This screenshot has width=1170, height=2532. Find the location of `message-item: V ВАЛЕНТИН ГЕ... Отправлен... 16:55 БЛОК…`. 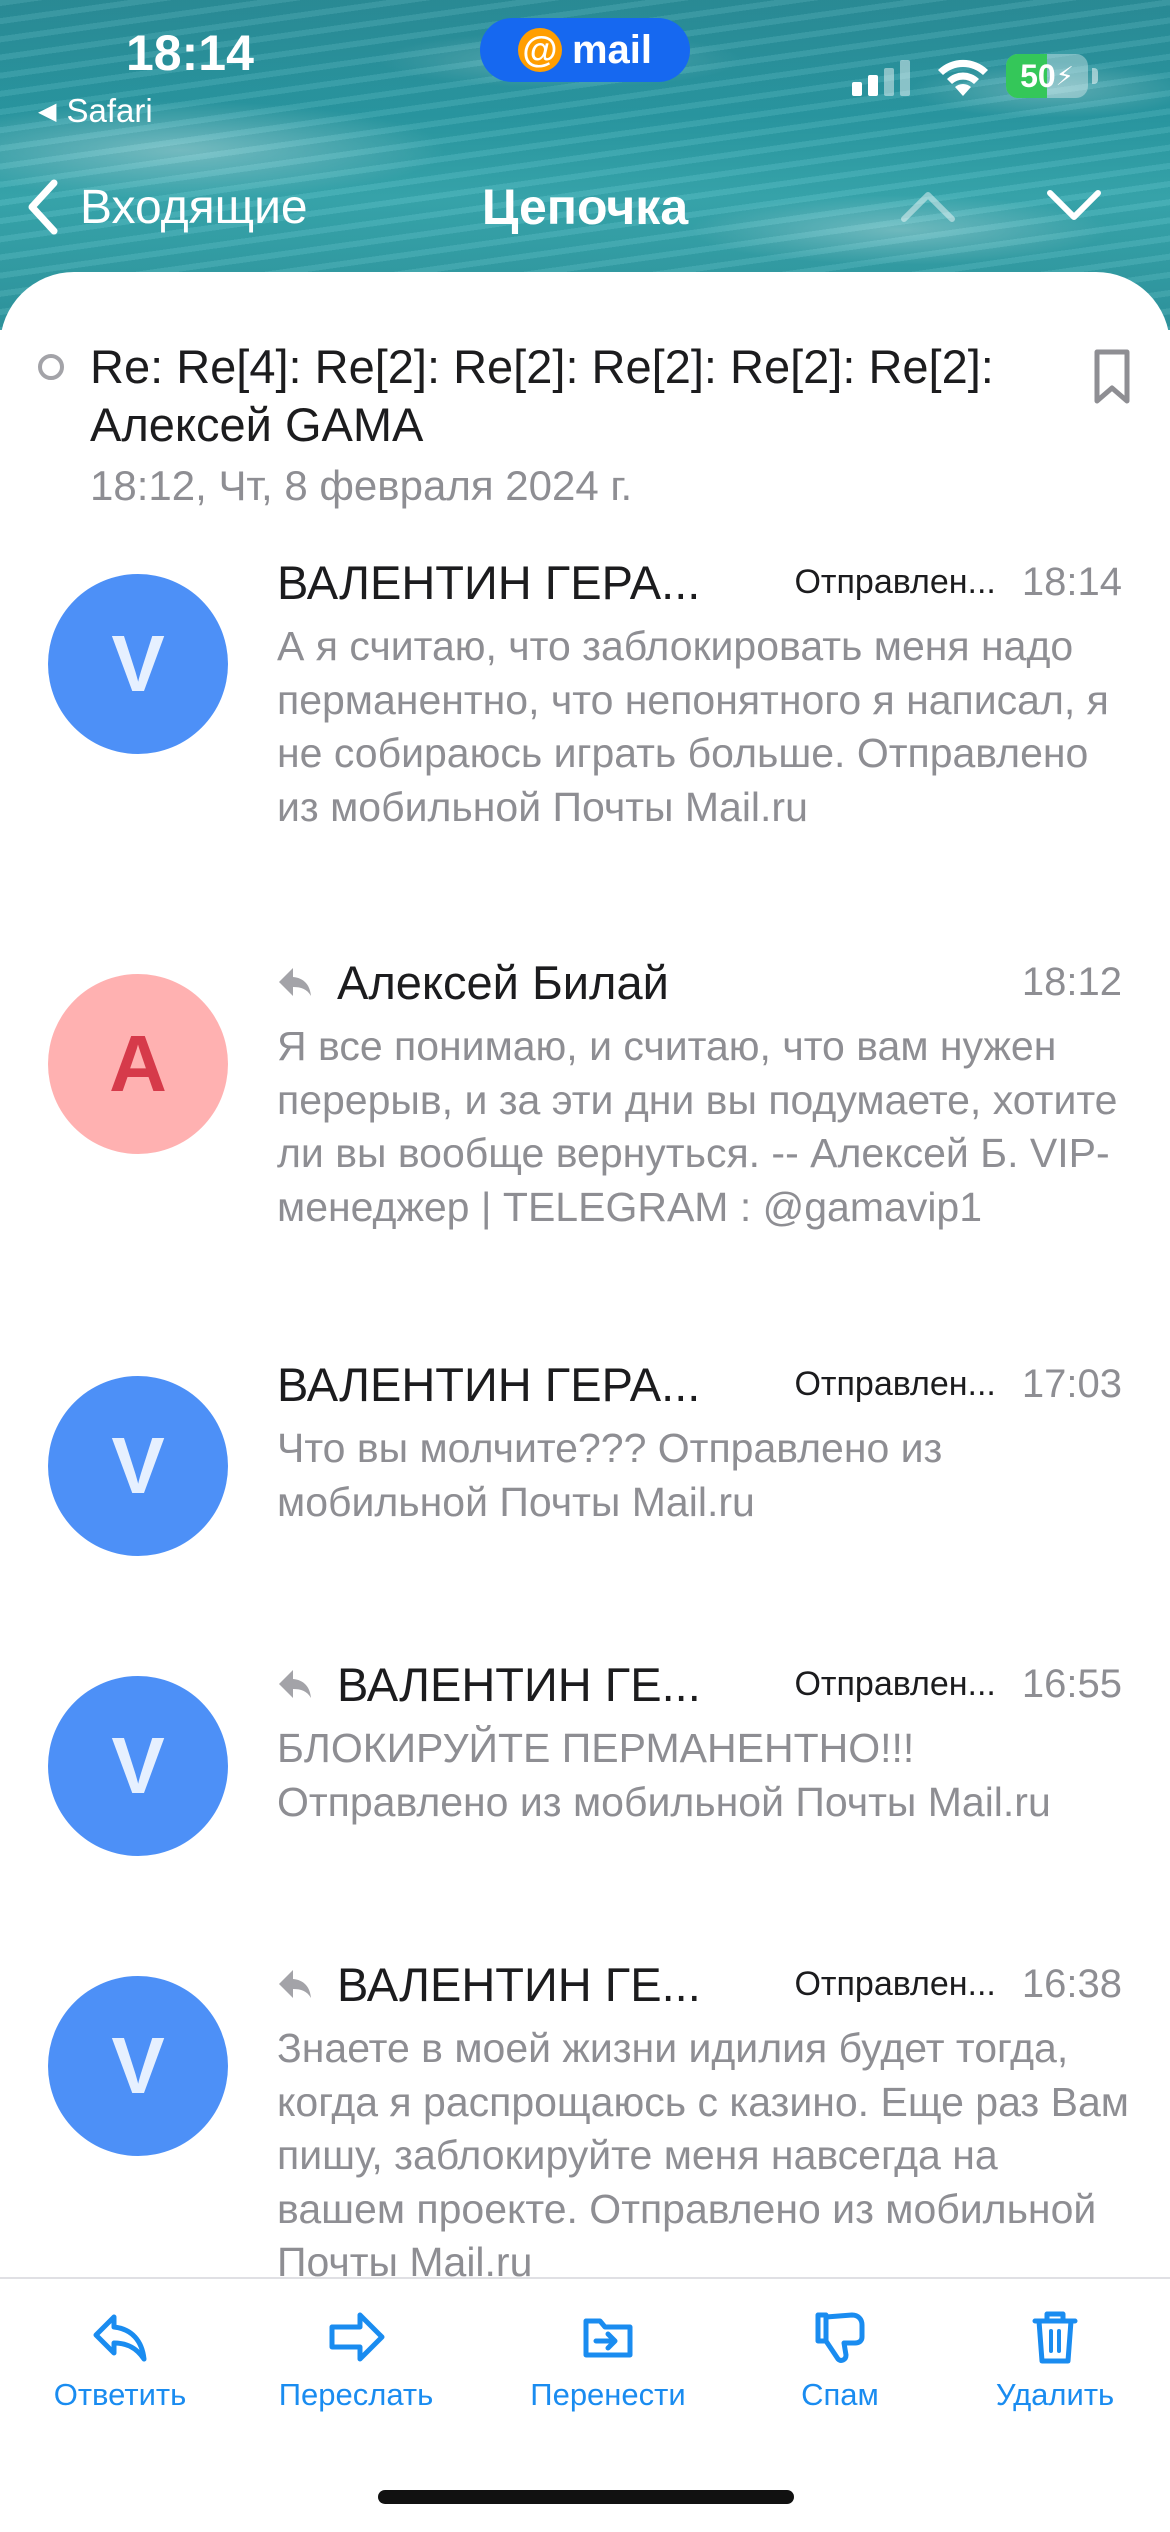

message-item: V ВАЛЕНТИН ГЕ... Отправлен... 16:55 БЛОК… is located at coordinates (585, 1804).